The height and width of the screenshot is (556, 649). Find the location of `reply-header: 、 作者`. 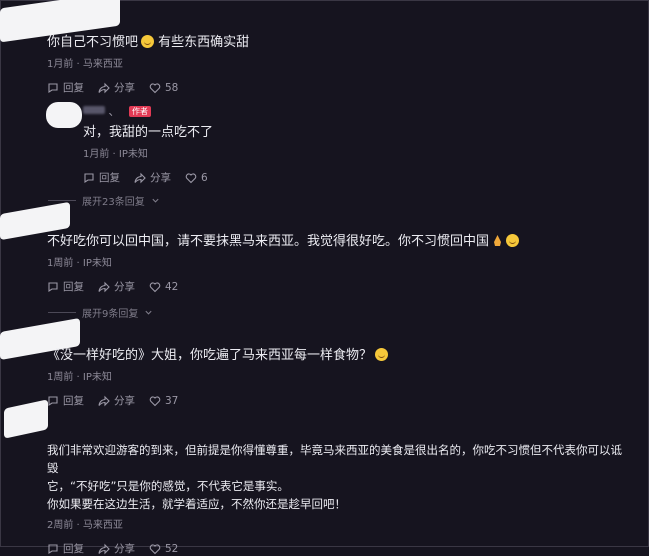

reply-header: 、 作者 is located at coordinates (357, 111).